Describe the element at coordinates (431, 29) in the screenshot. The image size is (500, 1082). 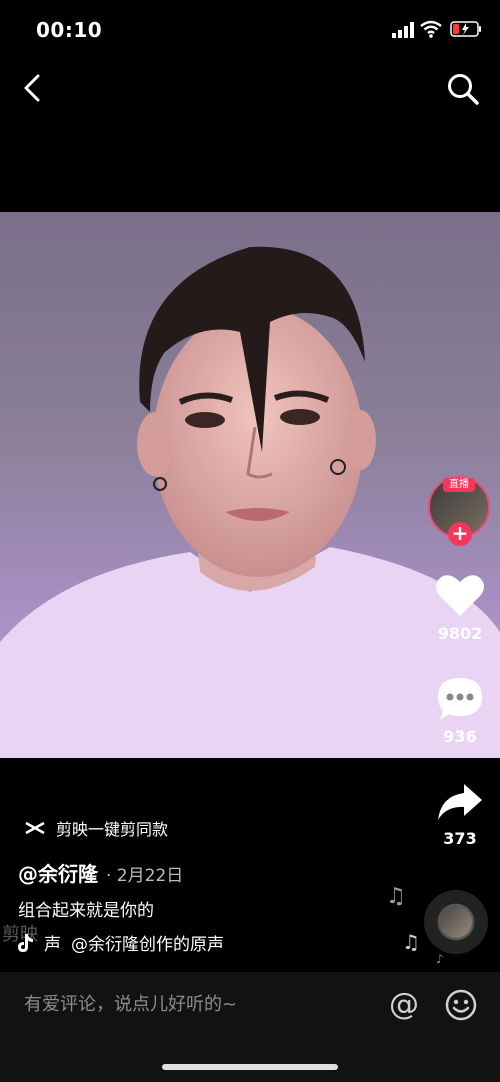
I see `wifi-icon` at that location.